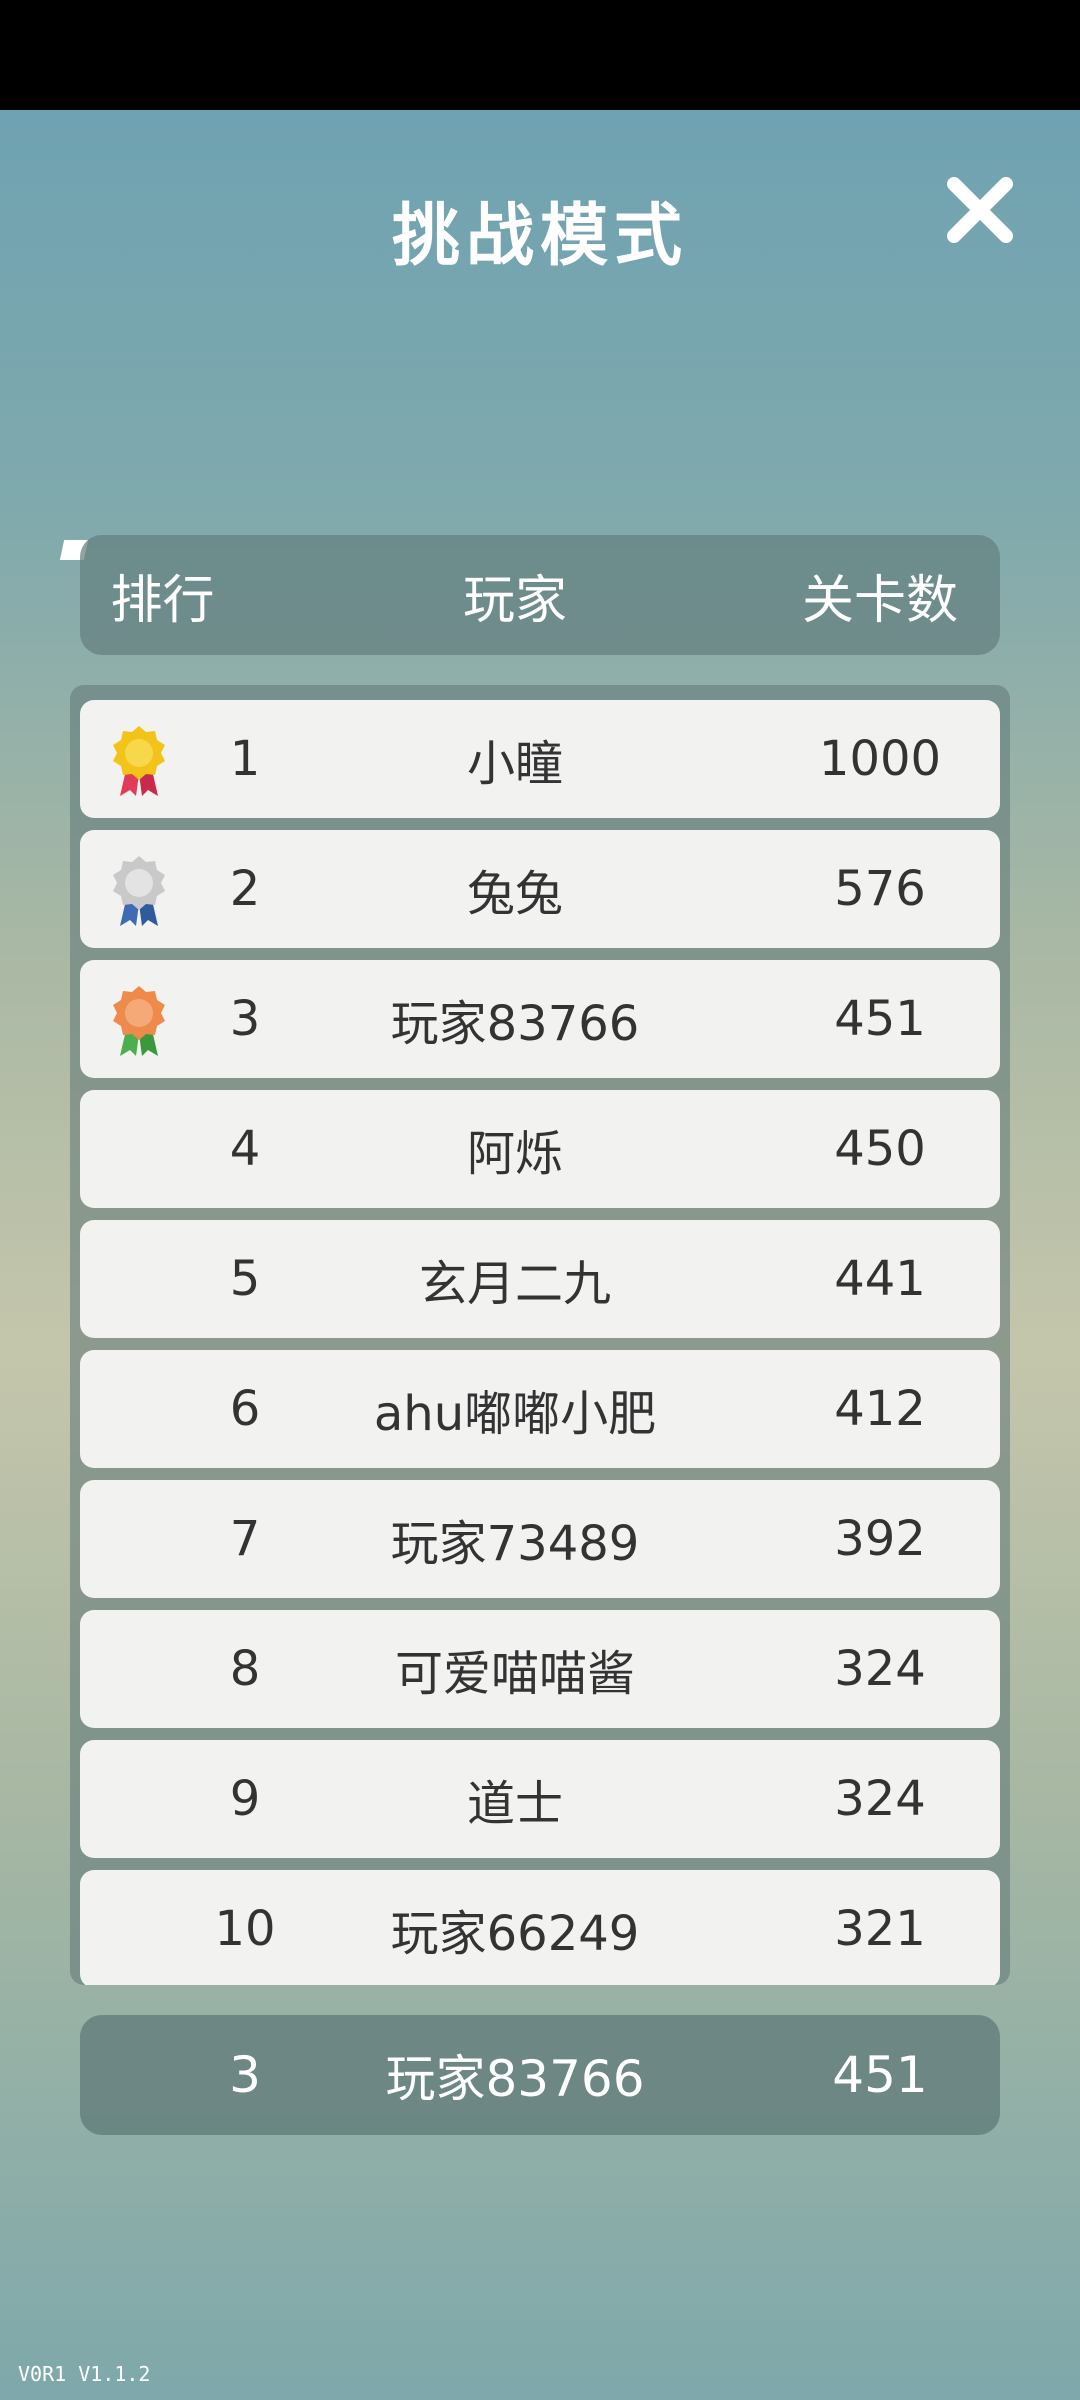  I want to click on my-rank-bar: 3 玩家83766 451, so click(540, 2075).